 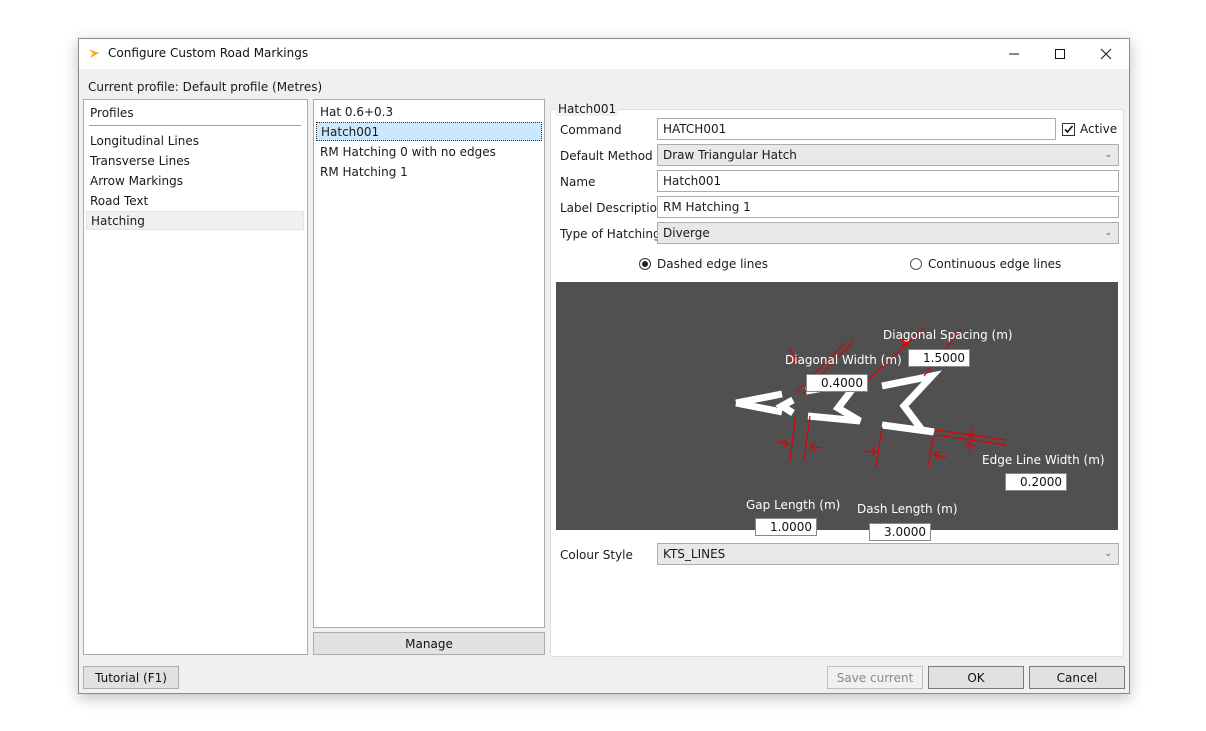 What do you see at coordinates (587, 109) in the screenshot?
I see `group-title: Hatch001` at bounding box center [587, 109].